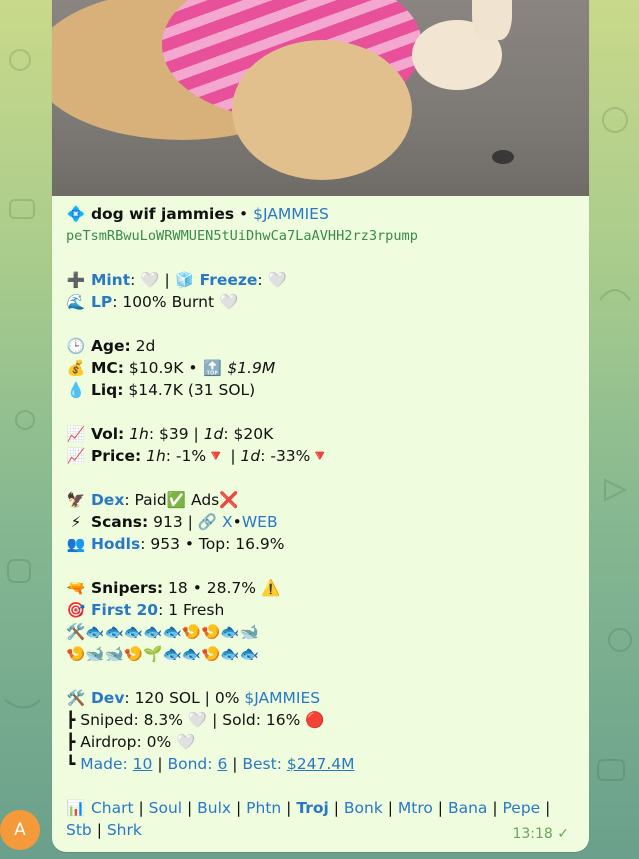 The image size is (639, 859). I want to click on shrk-link: Shrk, so click(124, 830).